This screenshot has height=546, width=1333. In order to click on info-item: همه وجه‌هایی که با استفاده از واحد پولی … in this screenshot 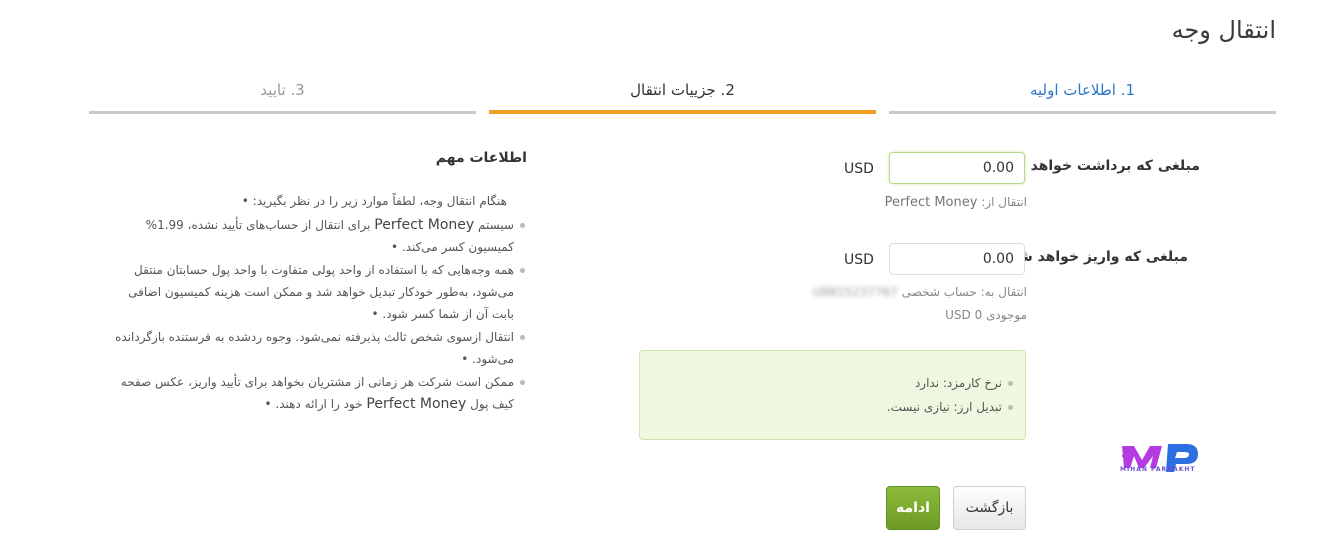, I will do `click(314, 292)`.